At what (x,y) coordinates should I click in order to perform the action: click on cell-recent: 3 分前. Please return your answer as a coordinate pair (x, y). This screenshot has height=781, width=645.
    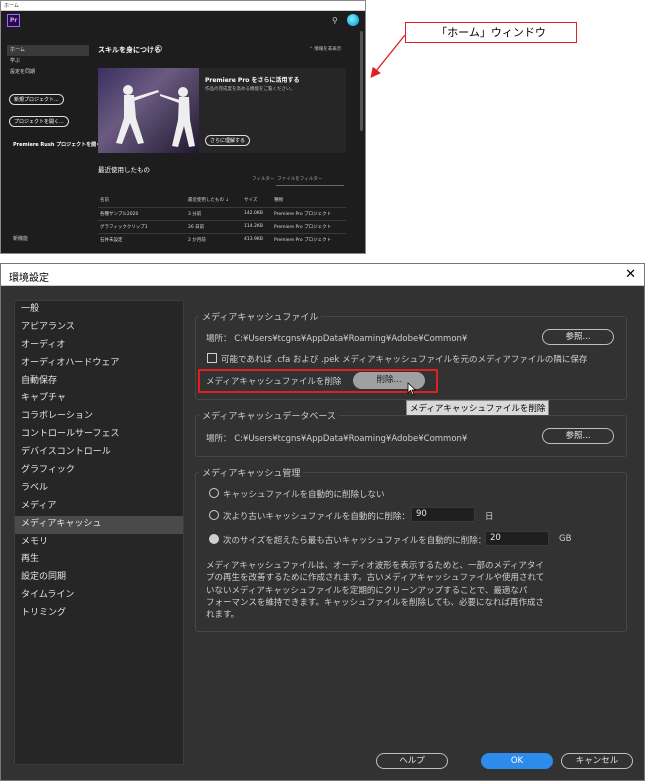
    Looking at the image, I should click on (214, 213).